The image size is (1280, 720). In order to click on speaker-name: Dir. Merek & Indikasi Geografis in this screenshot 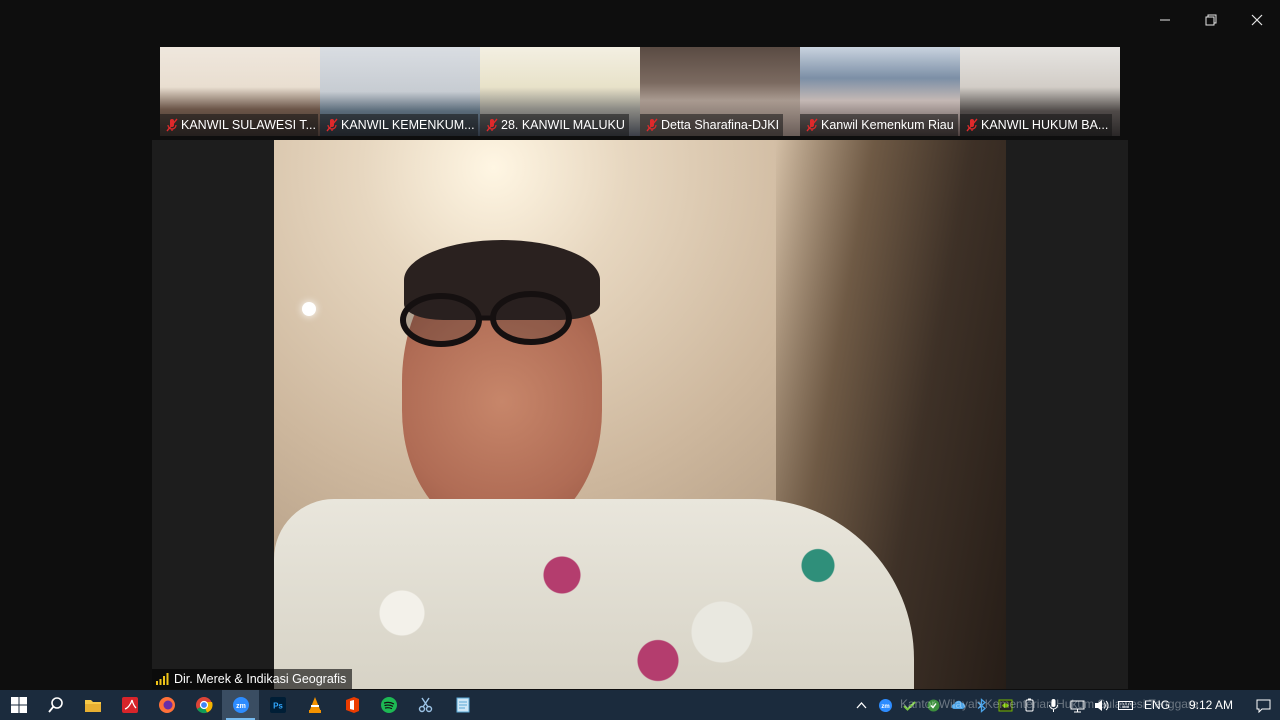, I will do `click(260, 679)`.